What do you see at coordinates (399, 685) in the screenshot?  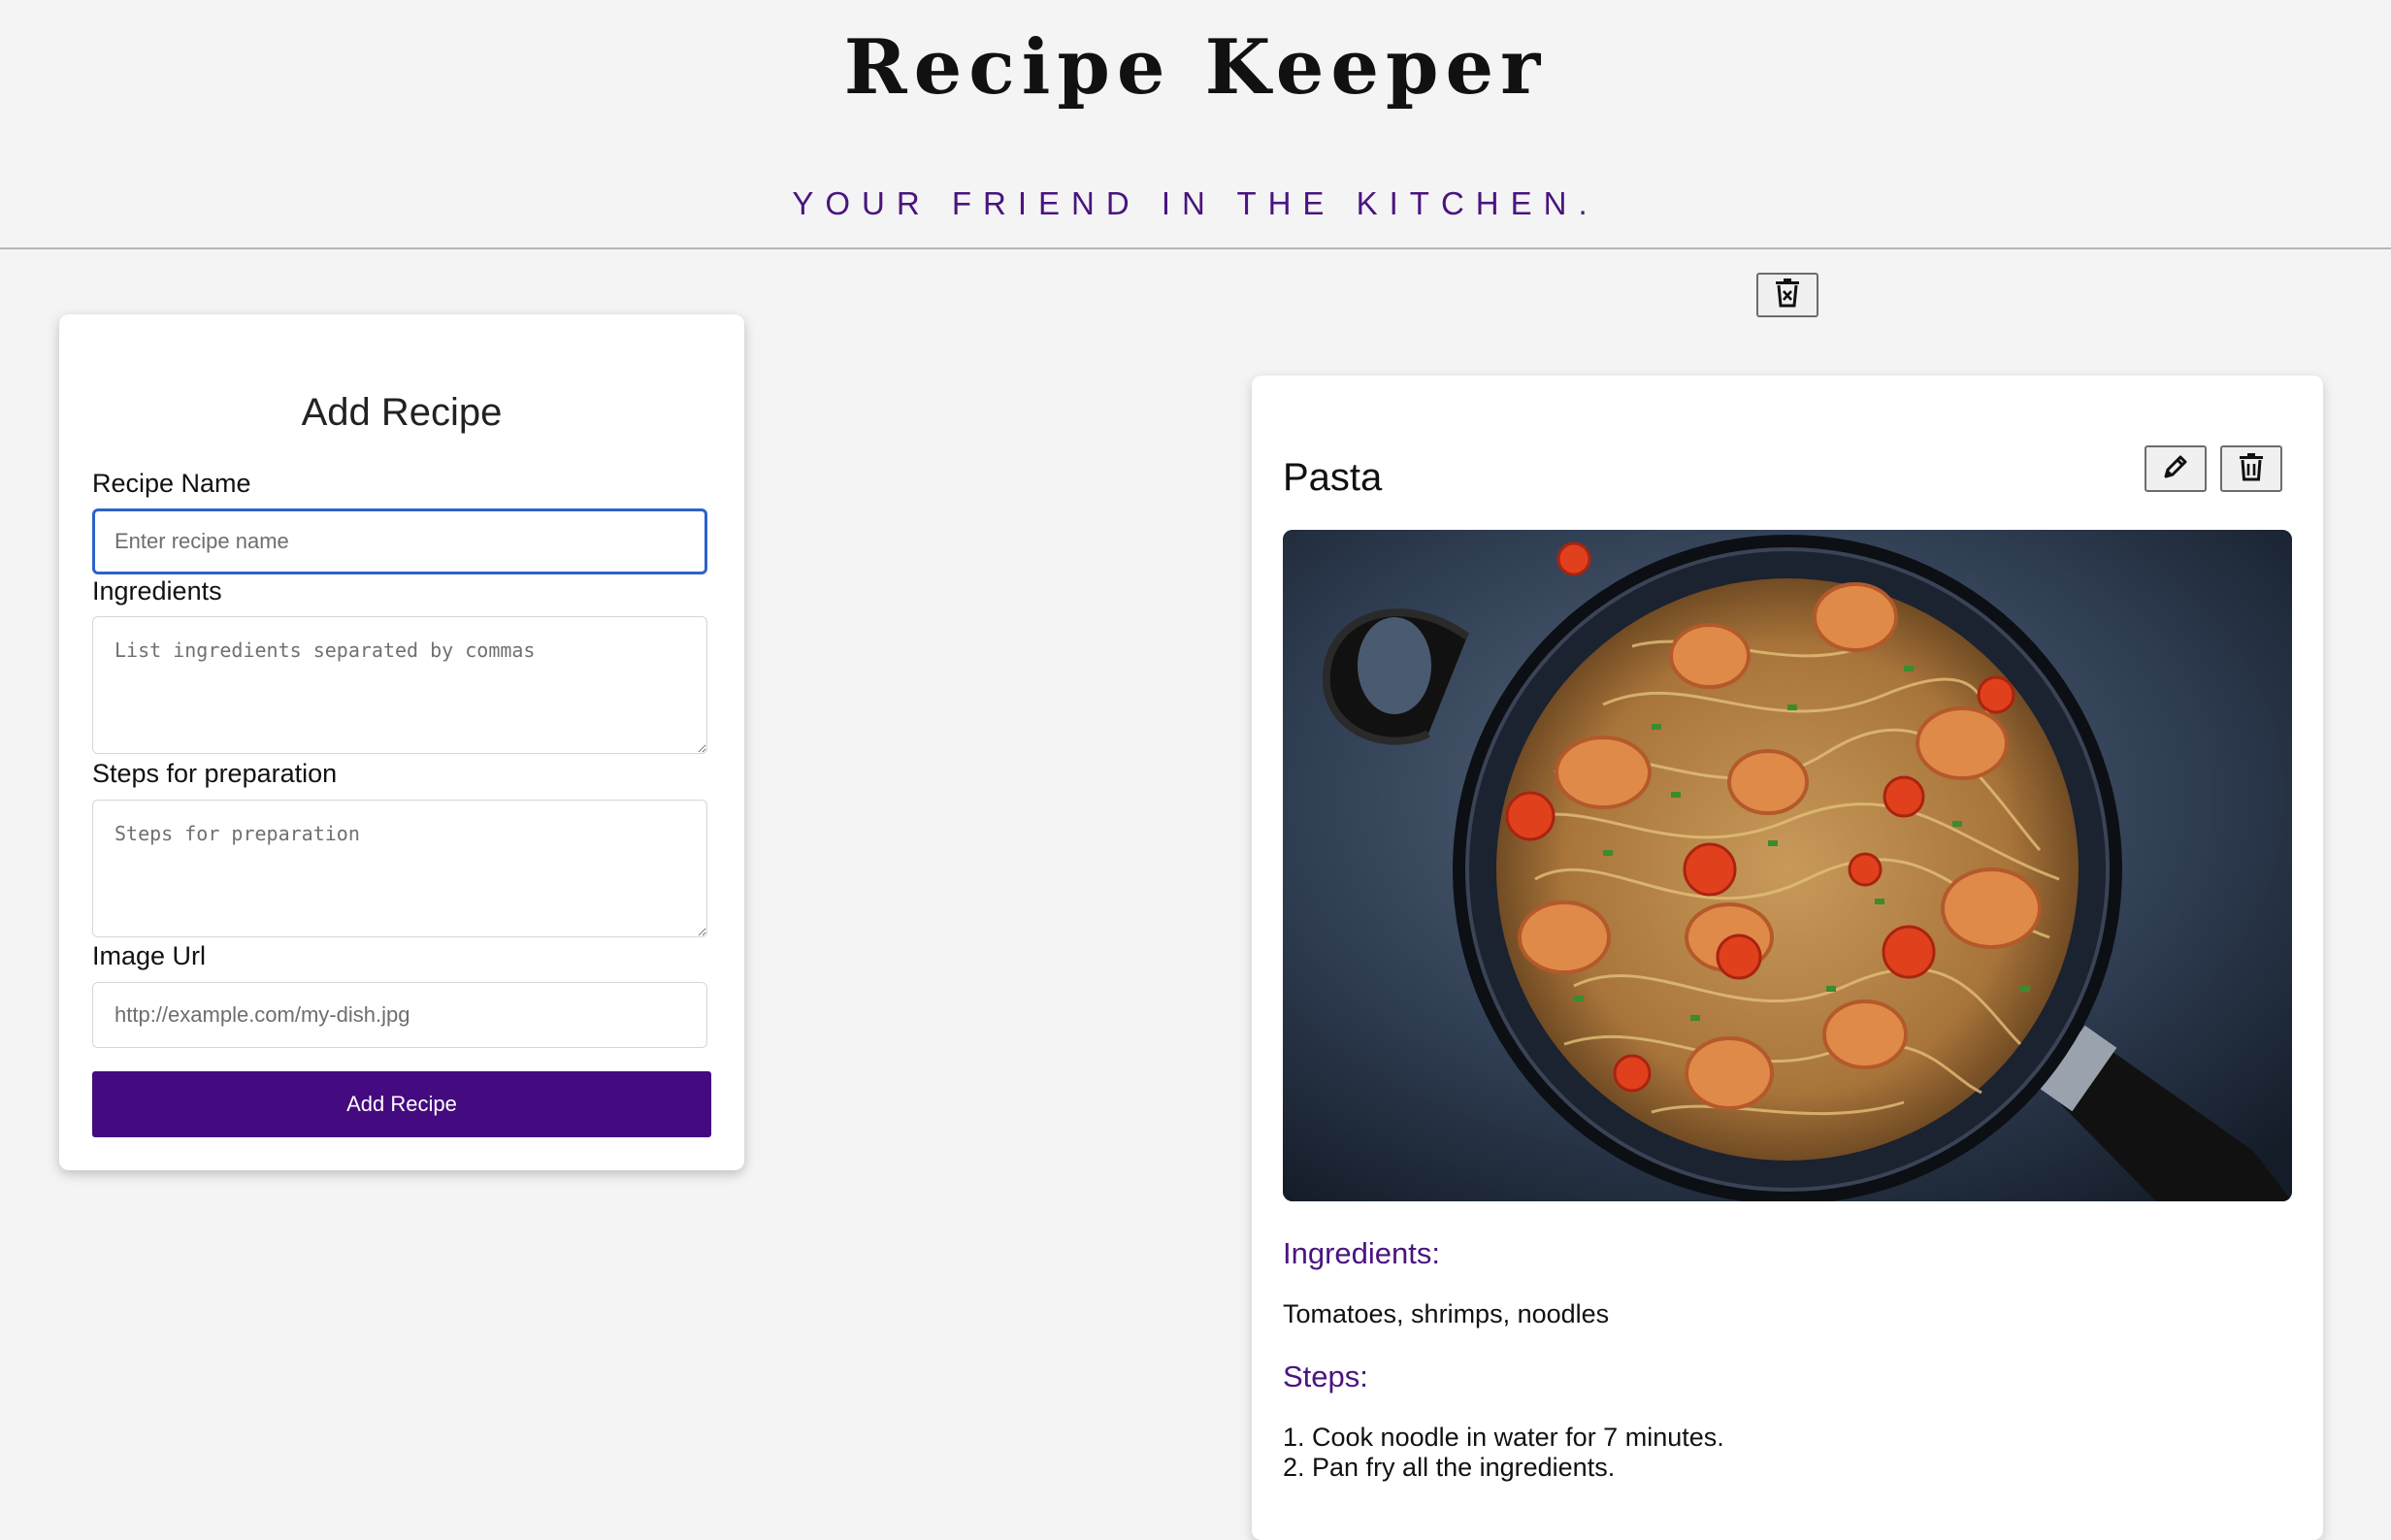 I see `ingredients-textarea` at bounding box center [399, 685].